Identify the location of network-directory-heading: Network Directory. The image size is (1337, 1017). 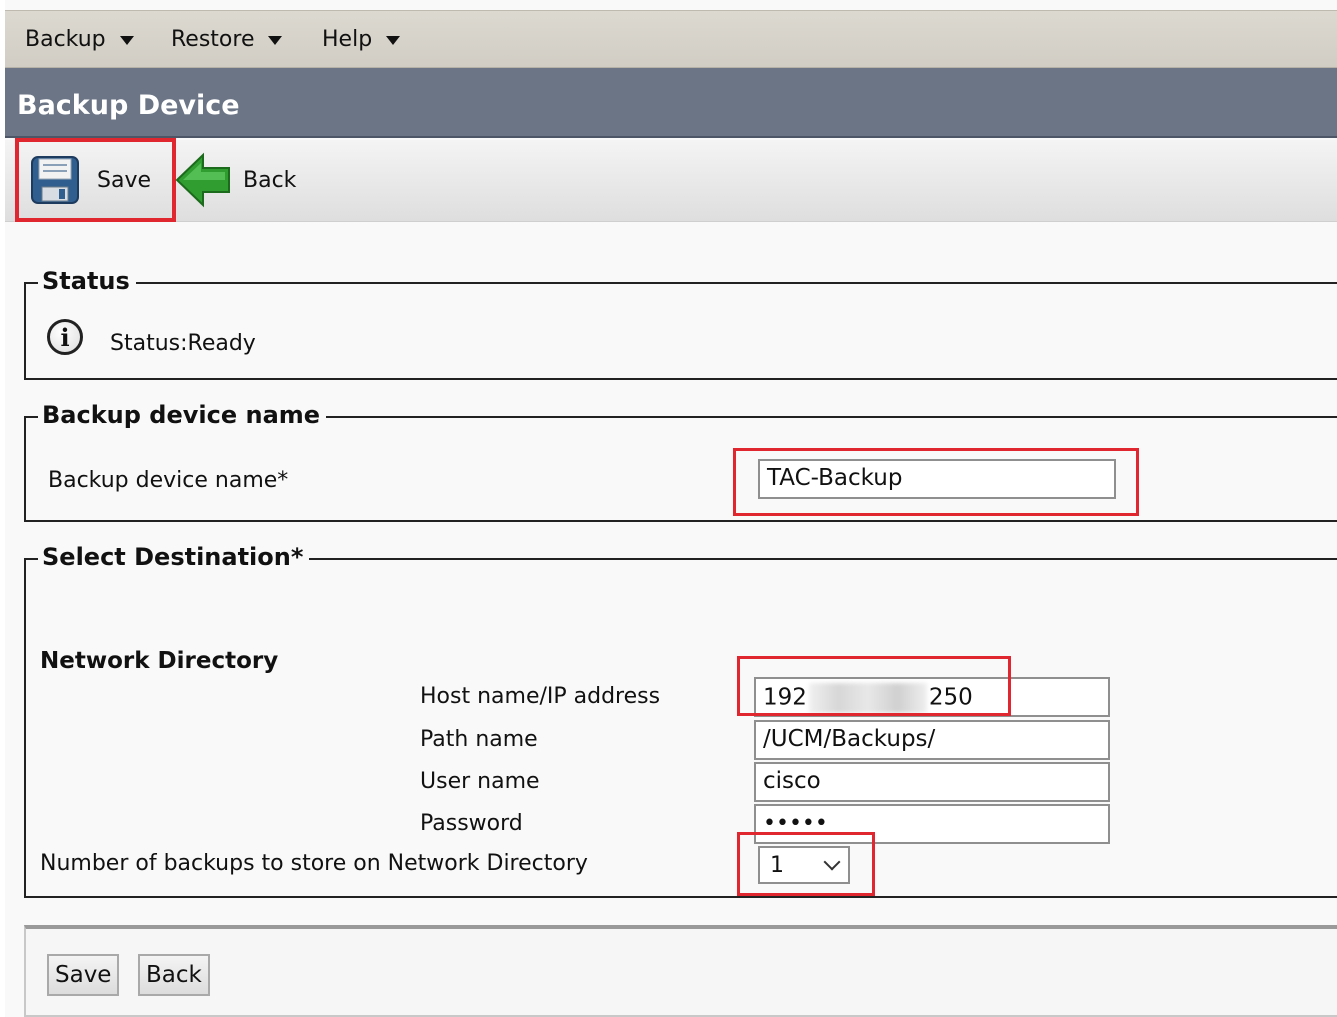
(159, 661).